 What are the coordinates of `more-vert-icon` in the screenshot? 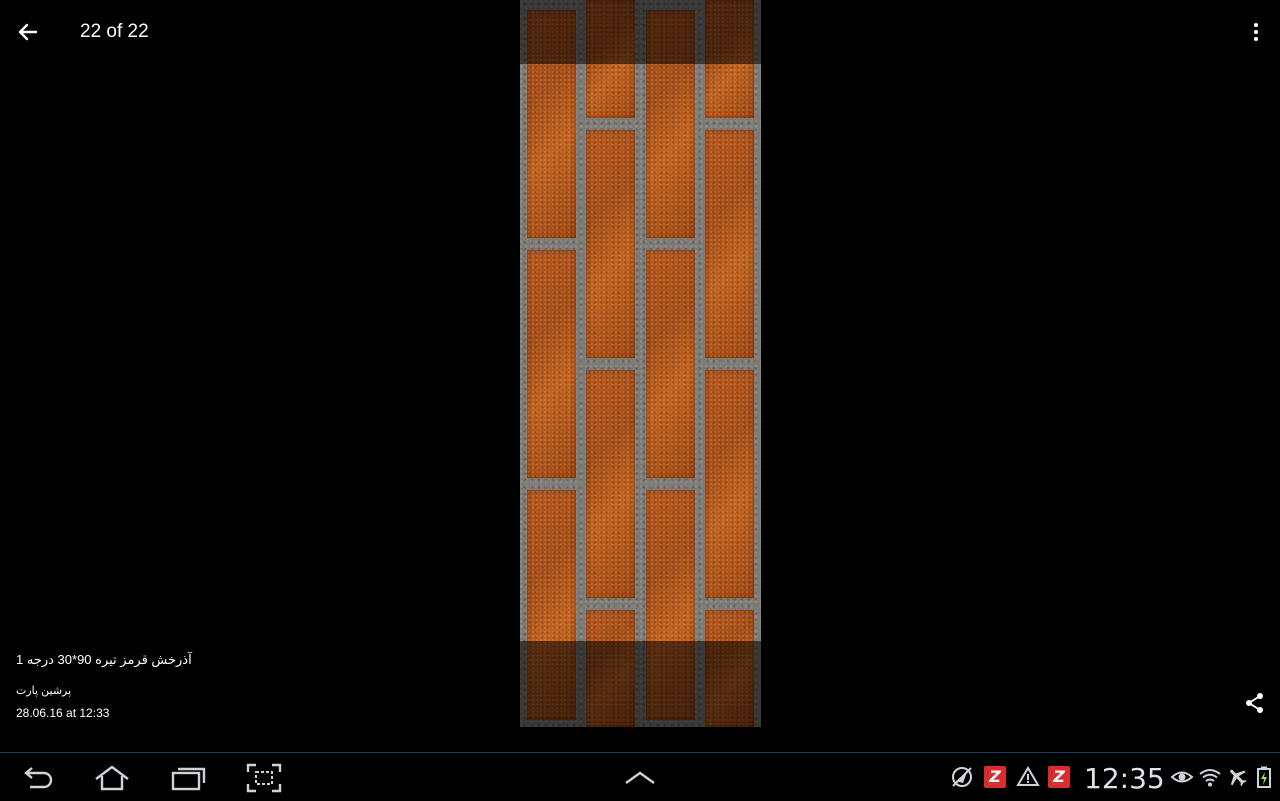 It's located at (1256, 32).